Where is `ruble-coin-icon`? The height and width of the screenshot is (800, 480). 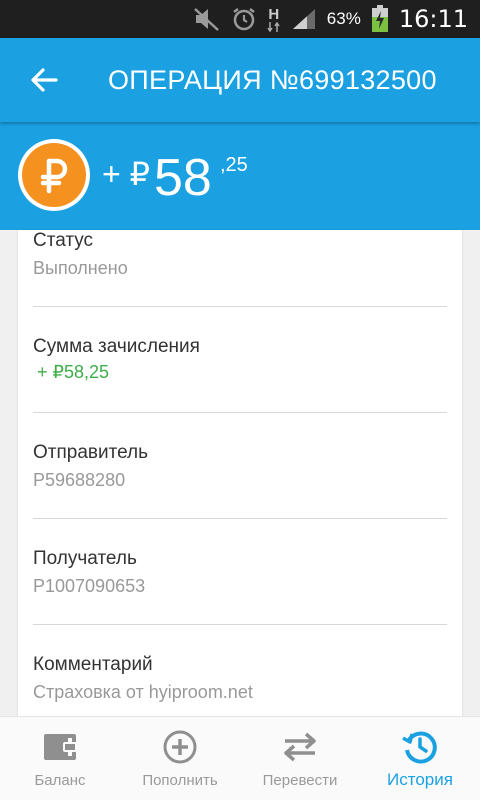
ruble-coin-icon is located at coordinates (54, 175).